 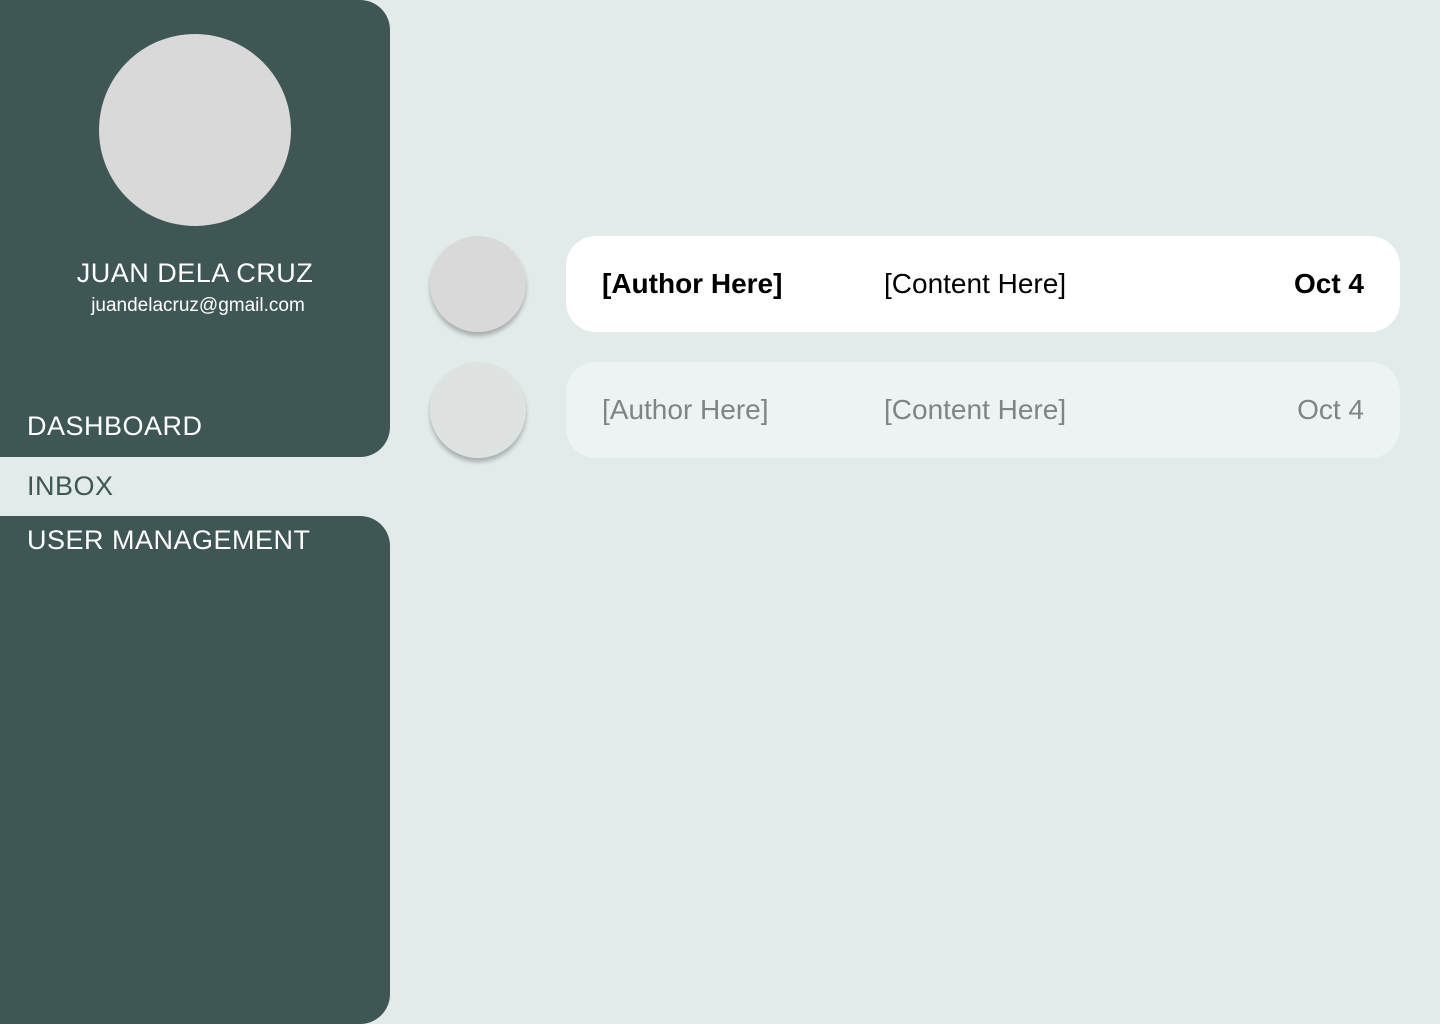 I want to click on message-row-unread: [Author Here] [Content Here] Oct 4, so click(x=983, y=284).